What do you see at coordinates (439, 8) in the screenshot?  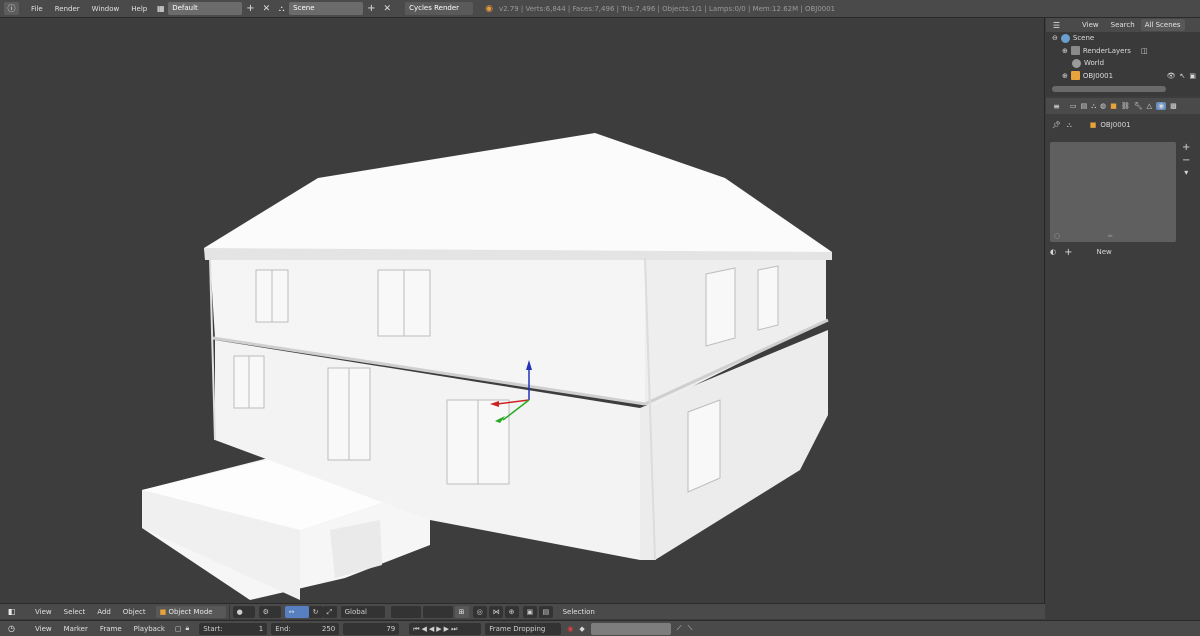 I see `render-engine-select: Cycles Render` at bounding box center [439, 8].